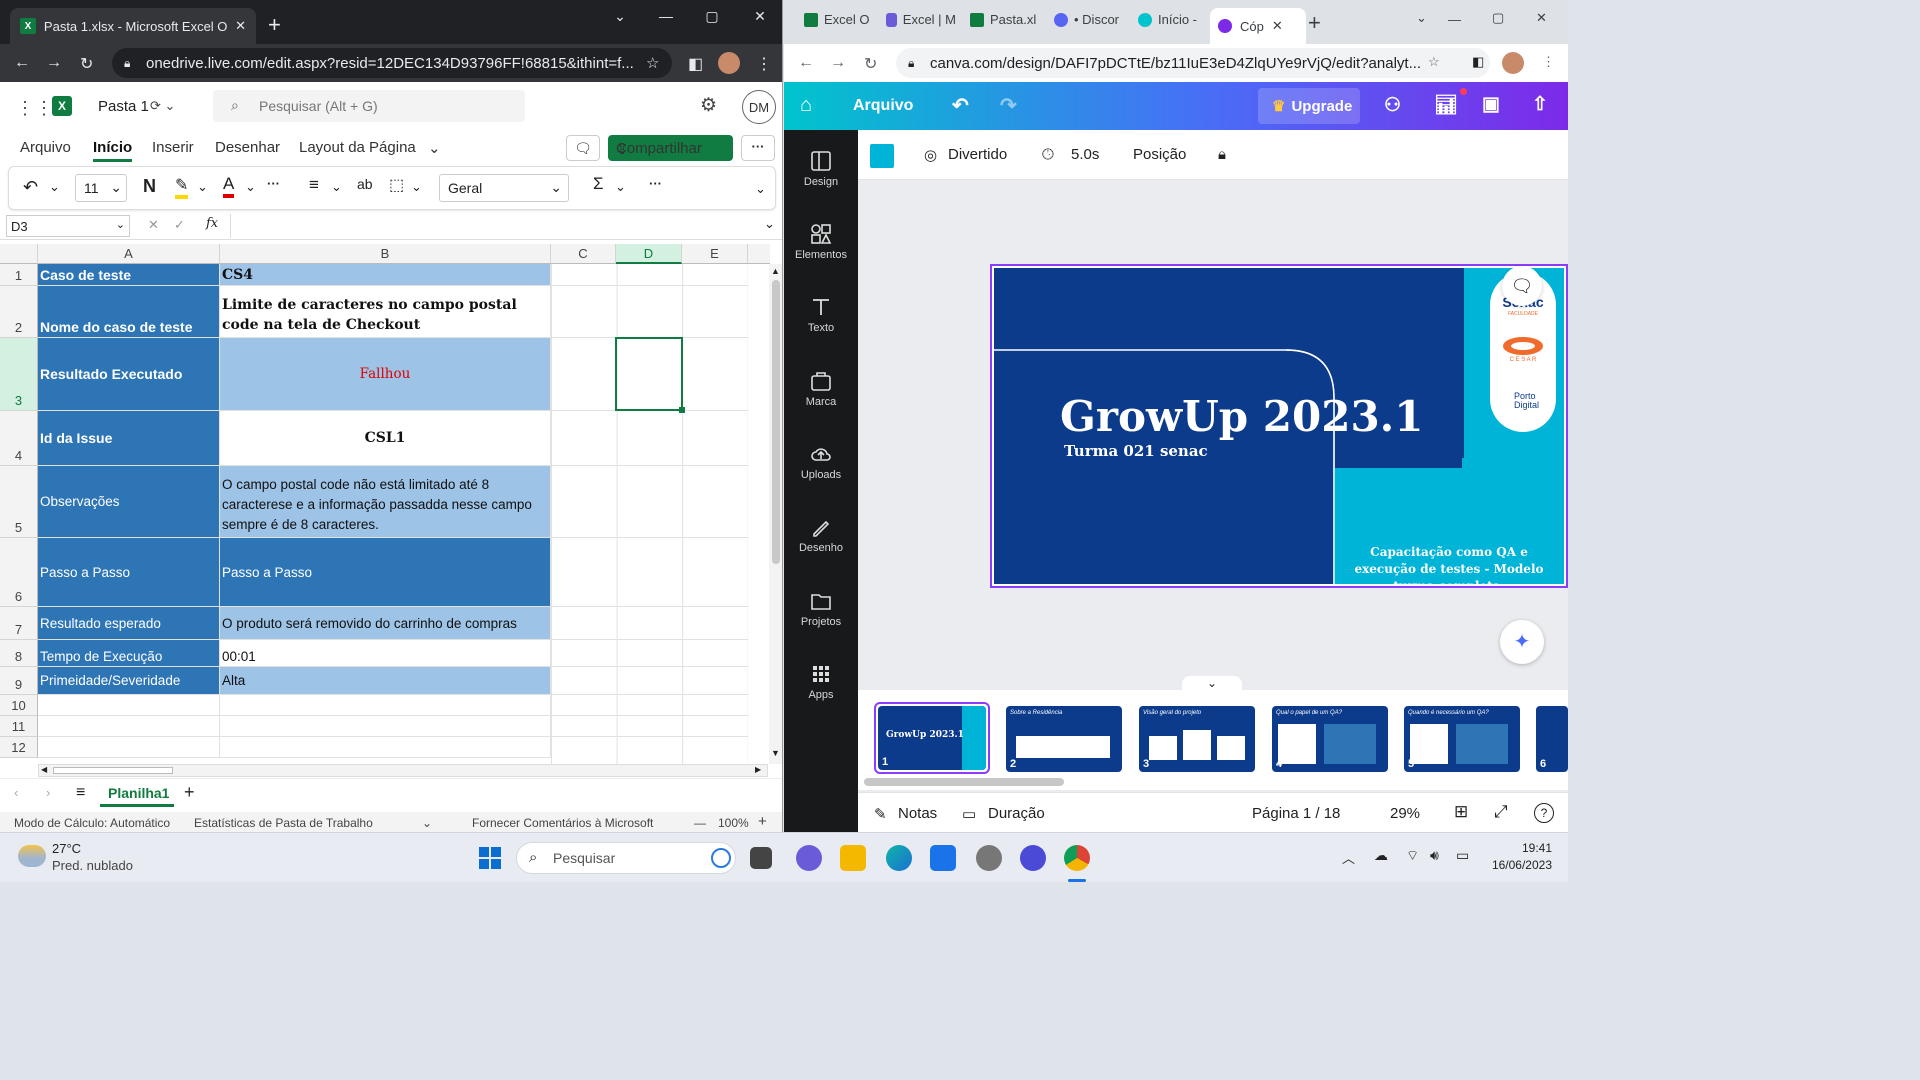 Image resolution: width=1920 pixels, height=1080 pixels. I want to click on notes-icon: ✎, so click(880, 814).